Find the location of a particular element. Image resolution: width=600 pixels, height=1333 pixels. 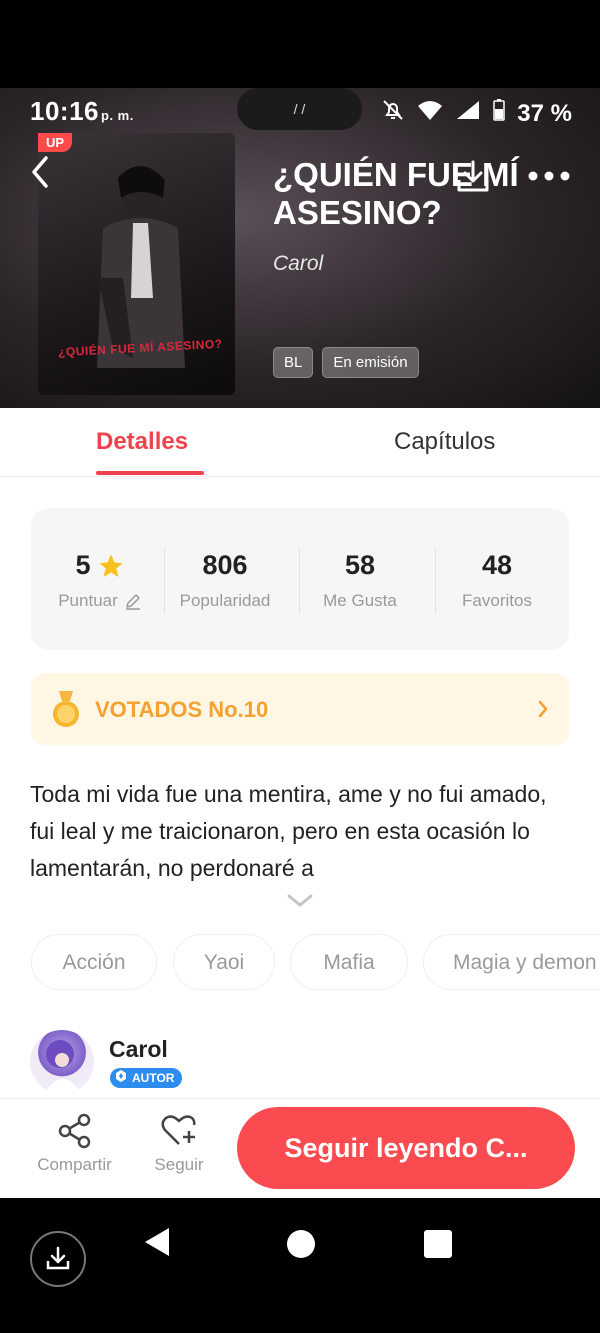

heart-plus-icon is located at coordinates (178, 1130).